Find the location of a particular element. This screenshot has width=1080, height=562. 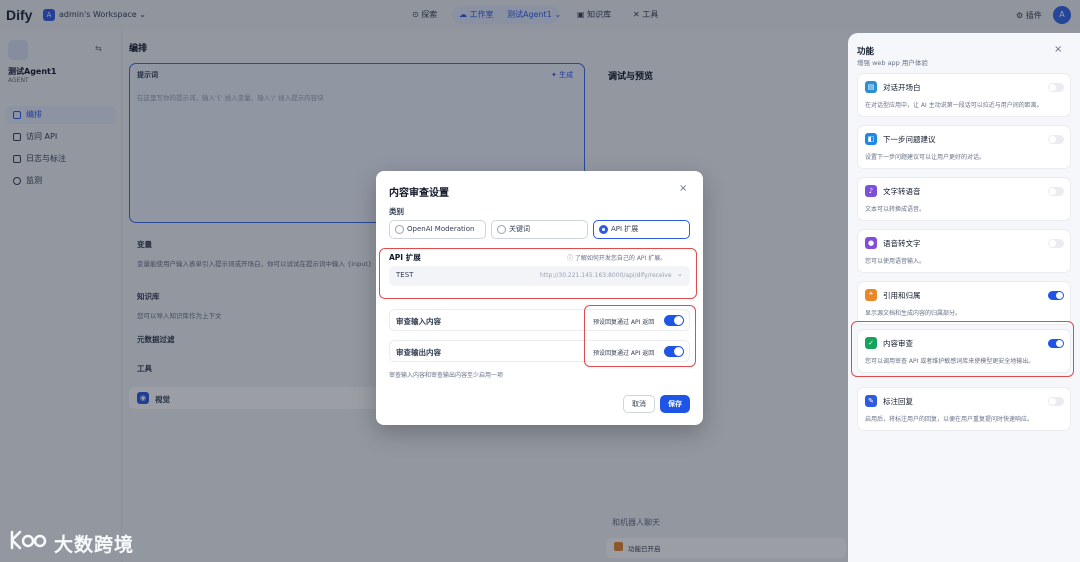

feature-card-opening: ▤ 对话开场白 在对话型应用中，让 AI 主动说第一段话可以拉近与用户间的距离。 is located at coordinates (964, 95).